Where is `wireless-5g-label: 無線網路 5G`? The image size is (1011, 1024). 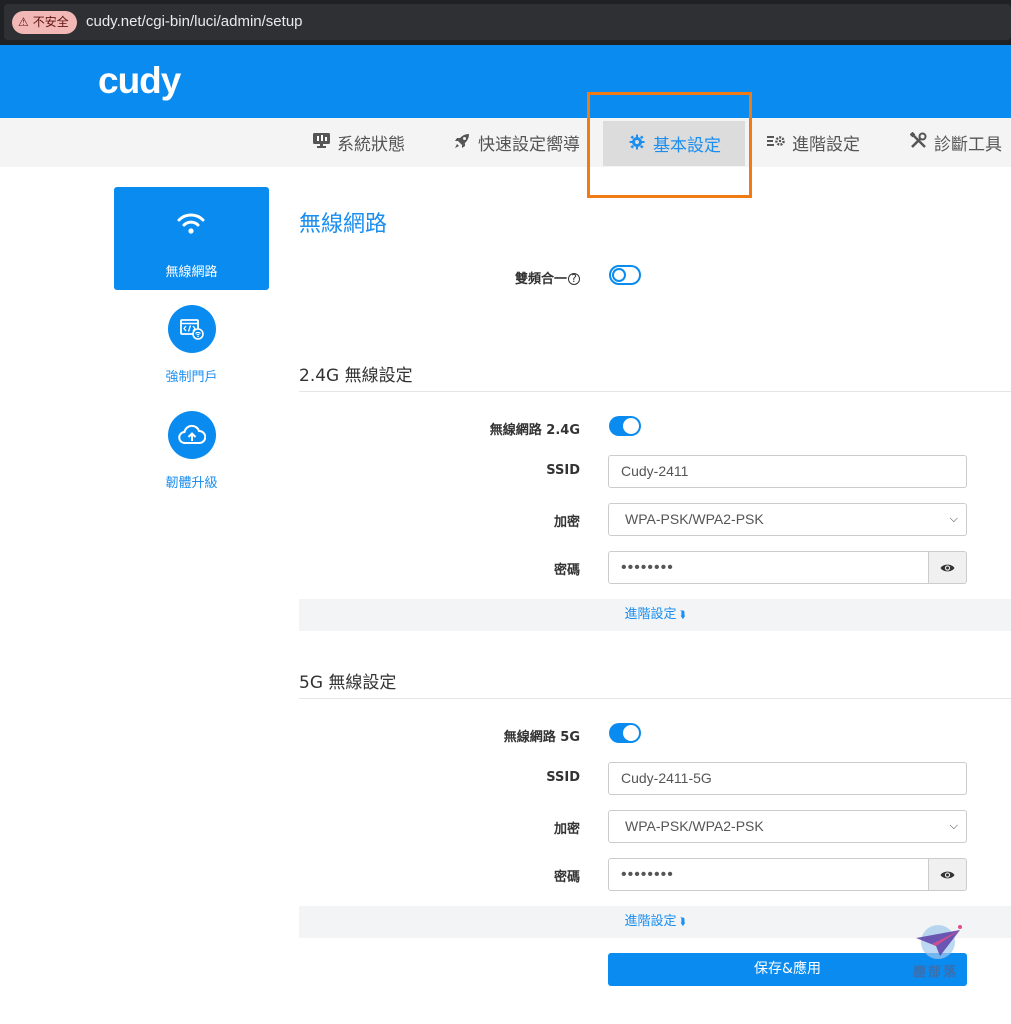
wireless-5g-label: 無線網路 5G is located at coordinates (541, 737).